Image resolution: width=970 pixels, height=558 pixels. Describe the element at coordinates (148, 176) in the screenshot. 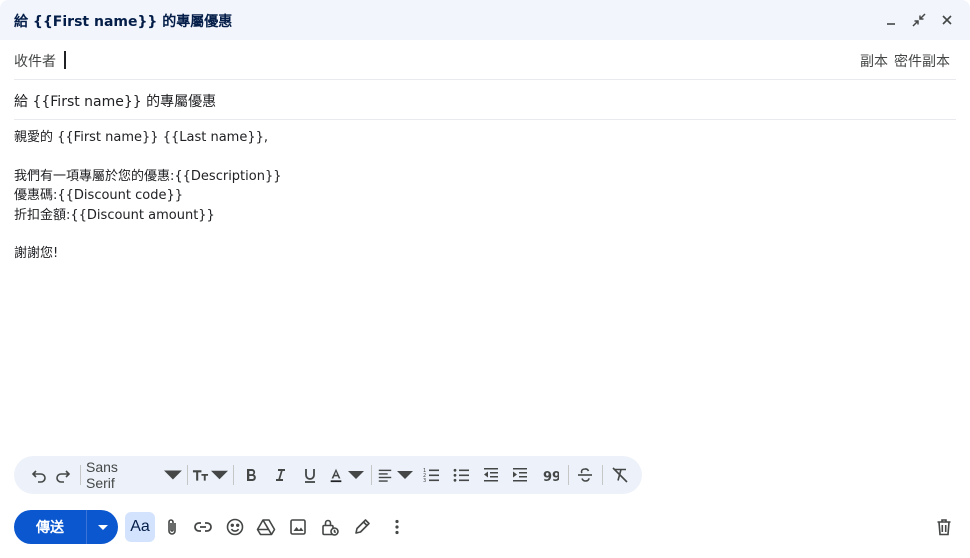

I see `body-line: 我們有一項專屬於您的優惠:{{Description}}` at that location.